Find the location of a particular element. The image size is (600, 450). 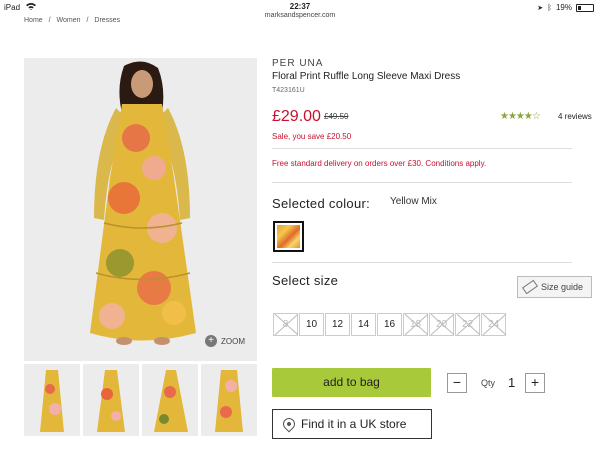

find-in-store-button: Find it in a UK store is located at coordinates (352, 424).